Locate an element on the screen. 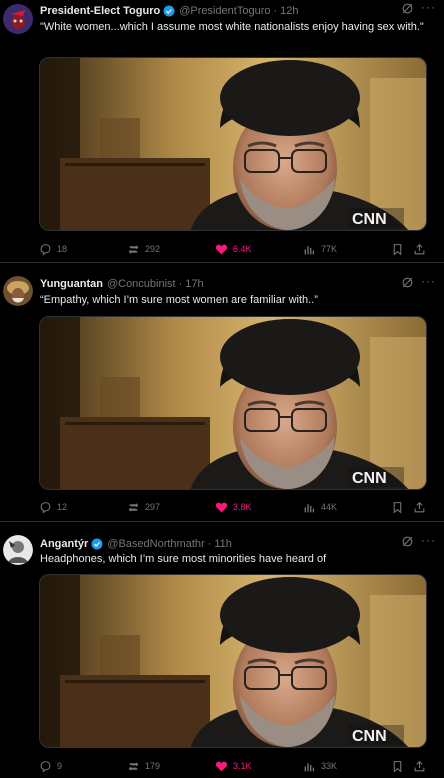 Image resolution: width=444 pixels, height=778 pixels. like-button: 3.8K is located at coordinates (233, 507).